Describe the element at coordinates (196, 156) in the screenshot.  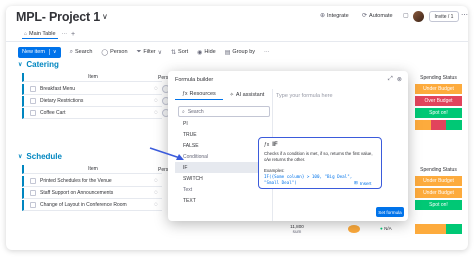
I see `function-category: Conditional` at that location.